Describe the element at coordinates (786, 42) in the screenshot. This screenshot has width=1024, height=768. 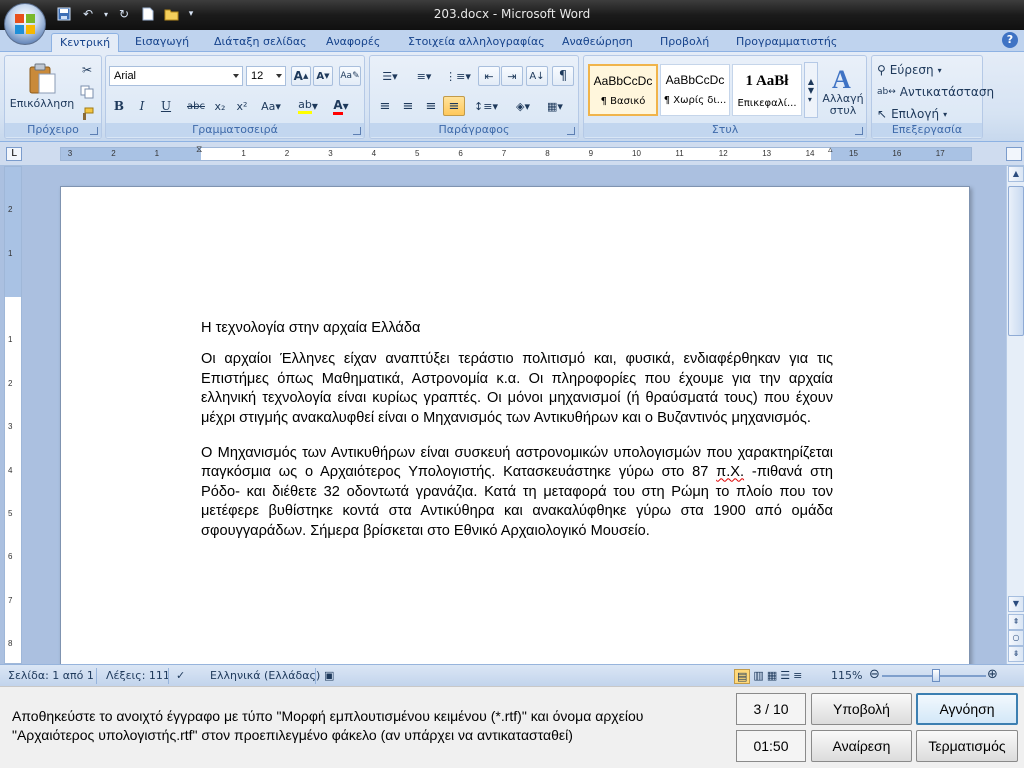
I see `tab-developer: Προγραμματιστής` at that location.